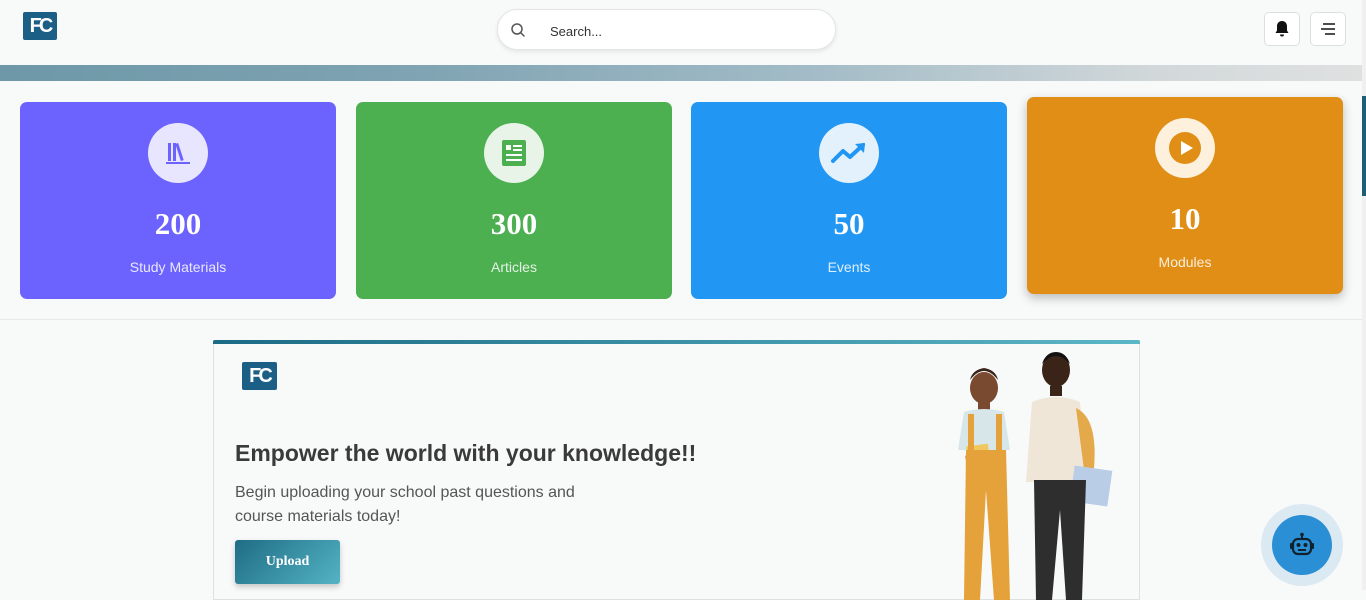 The width and height of the screenshot is (1366, 600). What do you see at coordinates (466, 453) in the screenshot?
I see `banner-headline: Empower the world with your knowledge!!` at bounding box center [466, 453].